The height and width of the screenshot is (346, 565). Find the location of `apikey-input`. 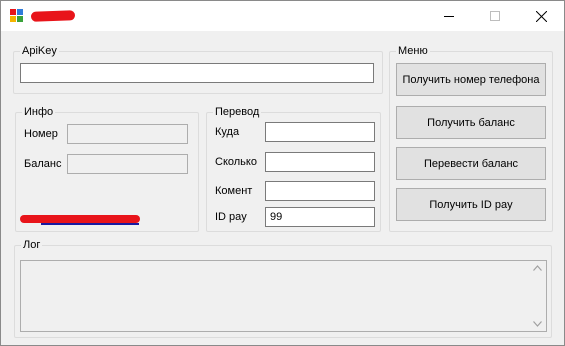

apikey-input is located at coordinates (197, 73).